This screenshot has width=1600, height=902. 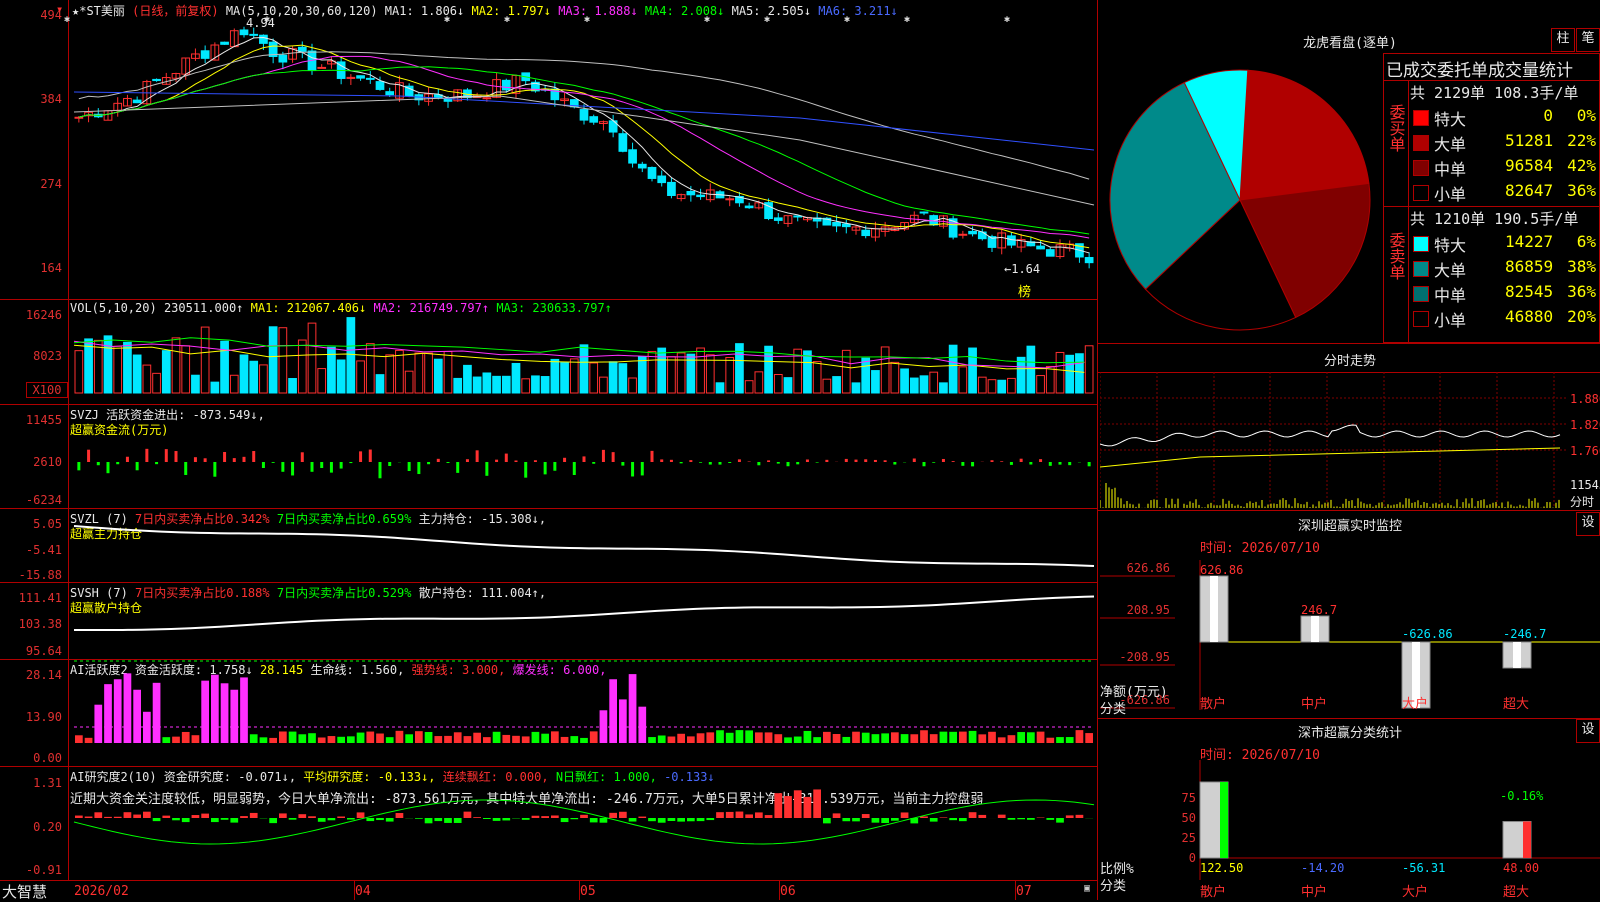 What do you see at coordinates (548, 545) in the screenshot?
I see `main-position-chart` at bounding box center [548, 545].